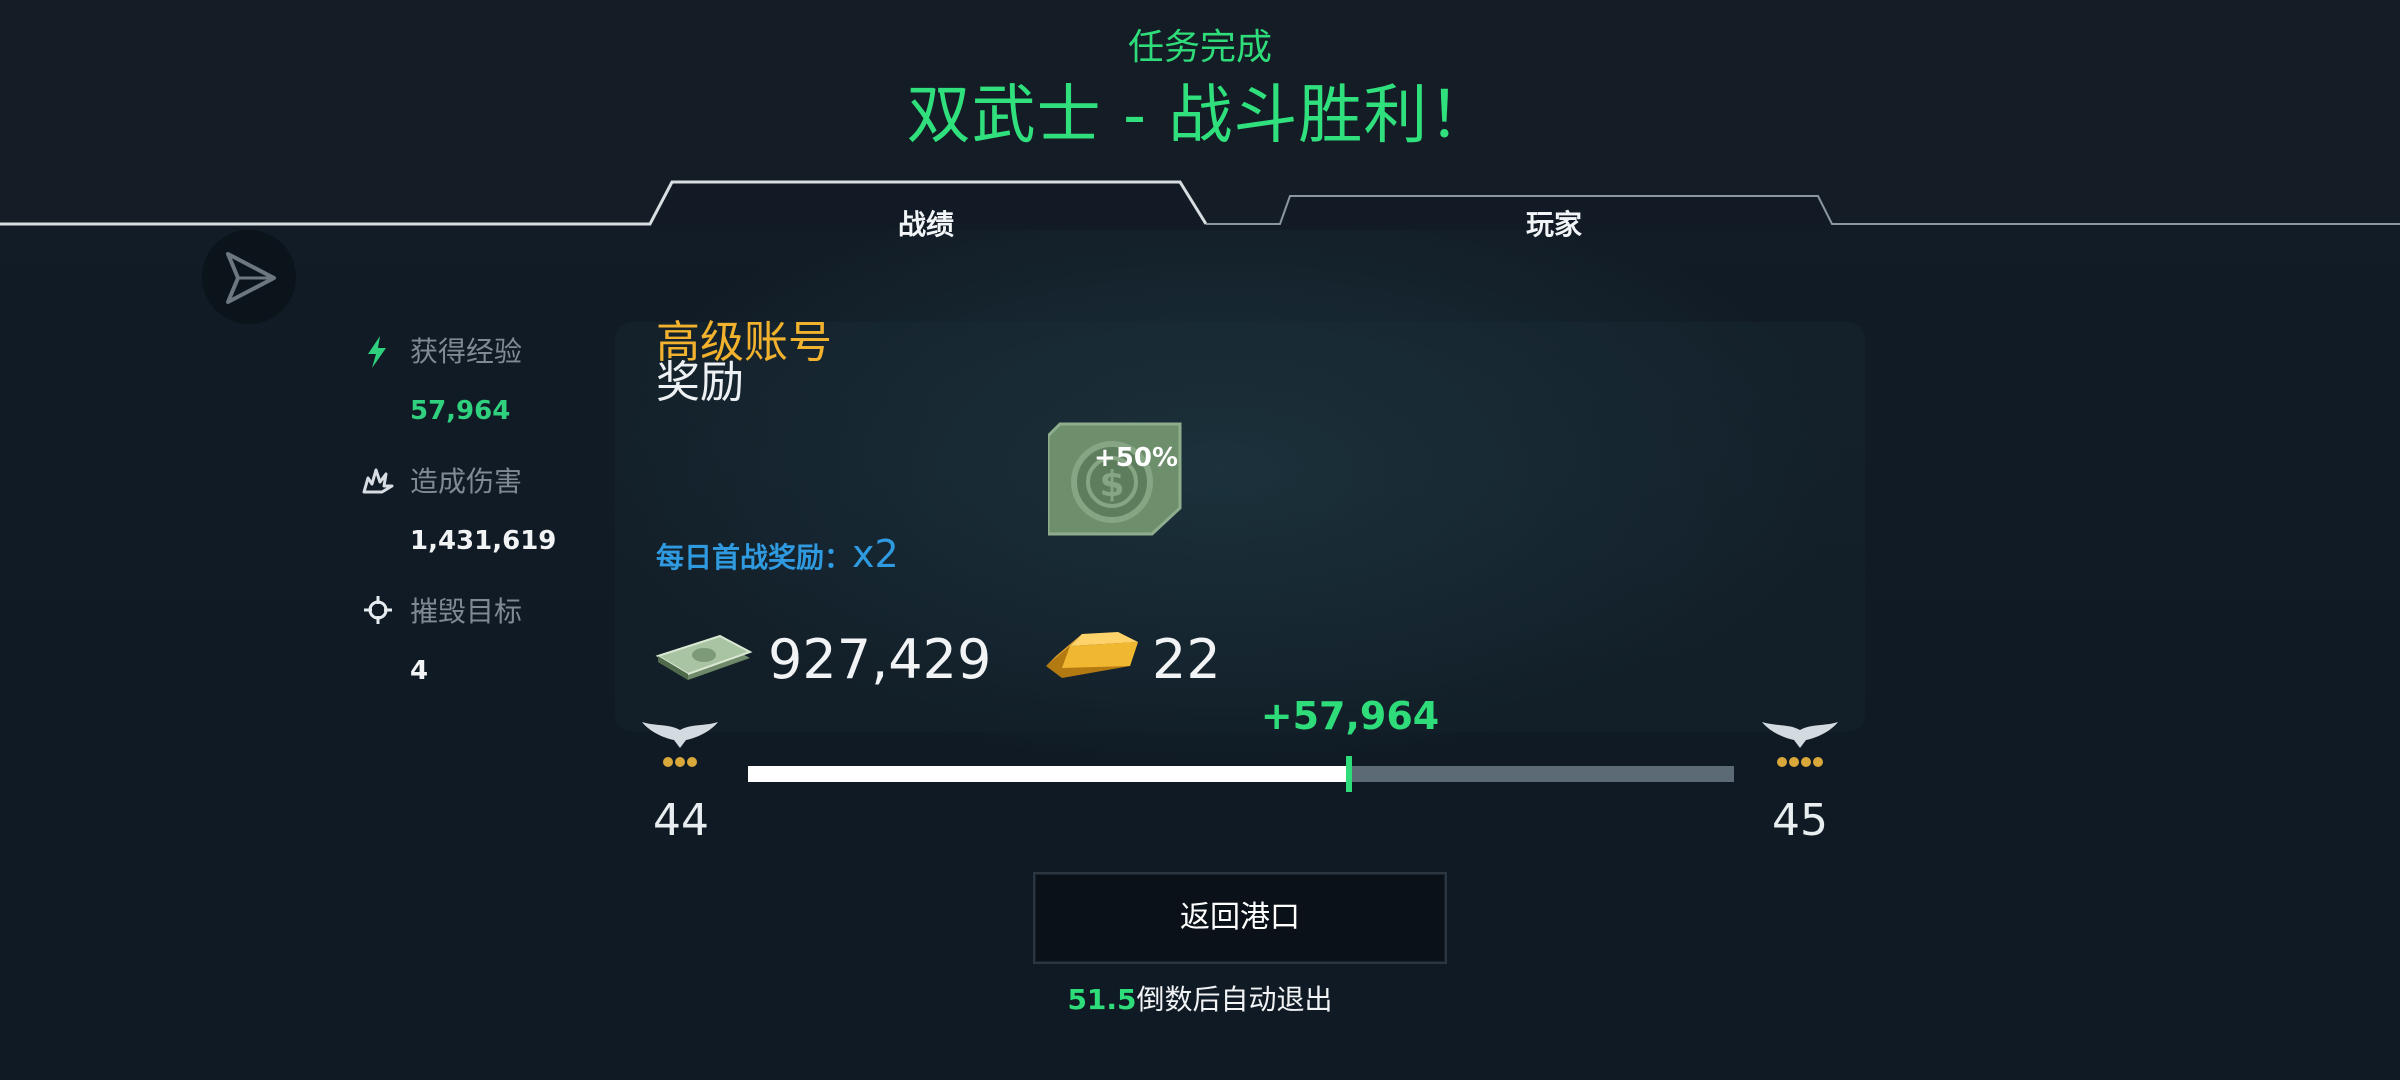  What do you see at coordinates (704, 657) in the screenshot?
I see `cash-icon` at bounding box center [704, 657].